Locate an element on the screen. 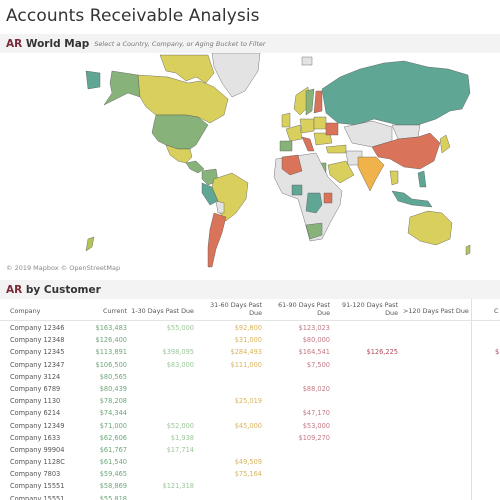 The height and width of the screenshot is (500, 500). country-turkey is located at coordinates (336, 149).